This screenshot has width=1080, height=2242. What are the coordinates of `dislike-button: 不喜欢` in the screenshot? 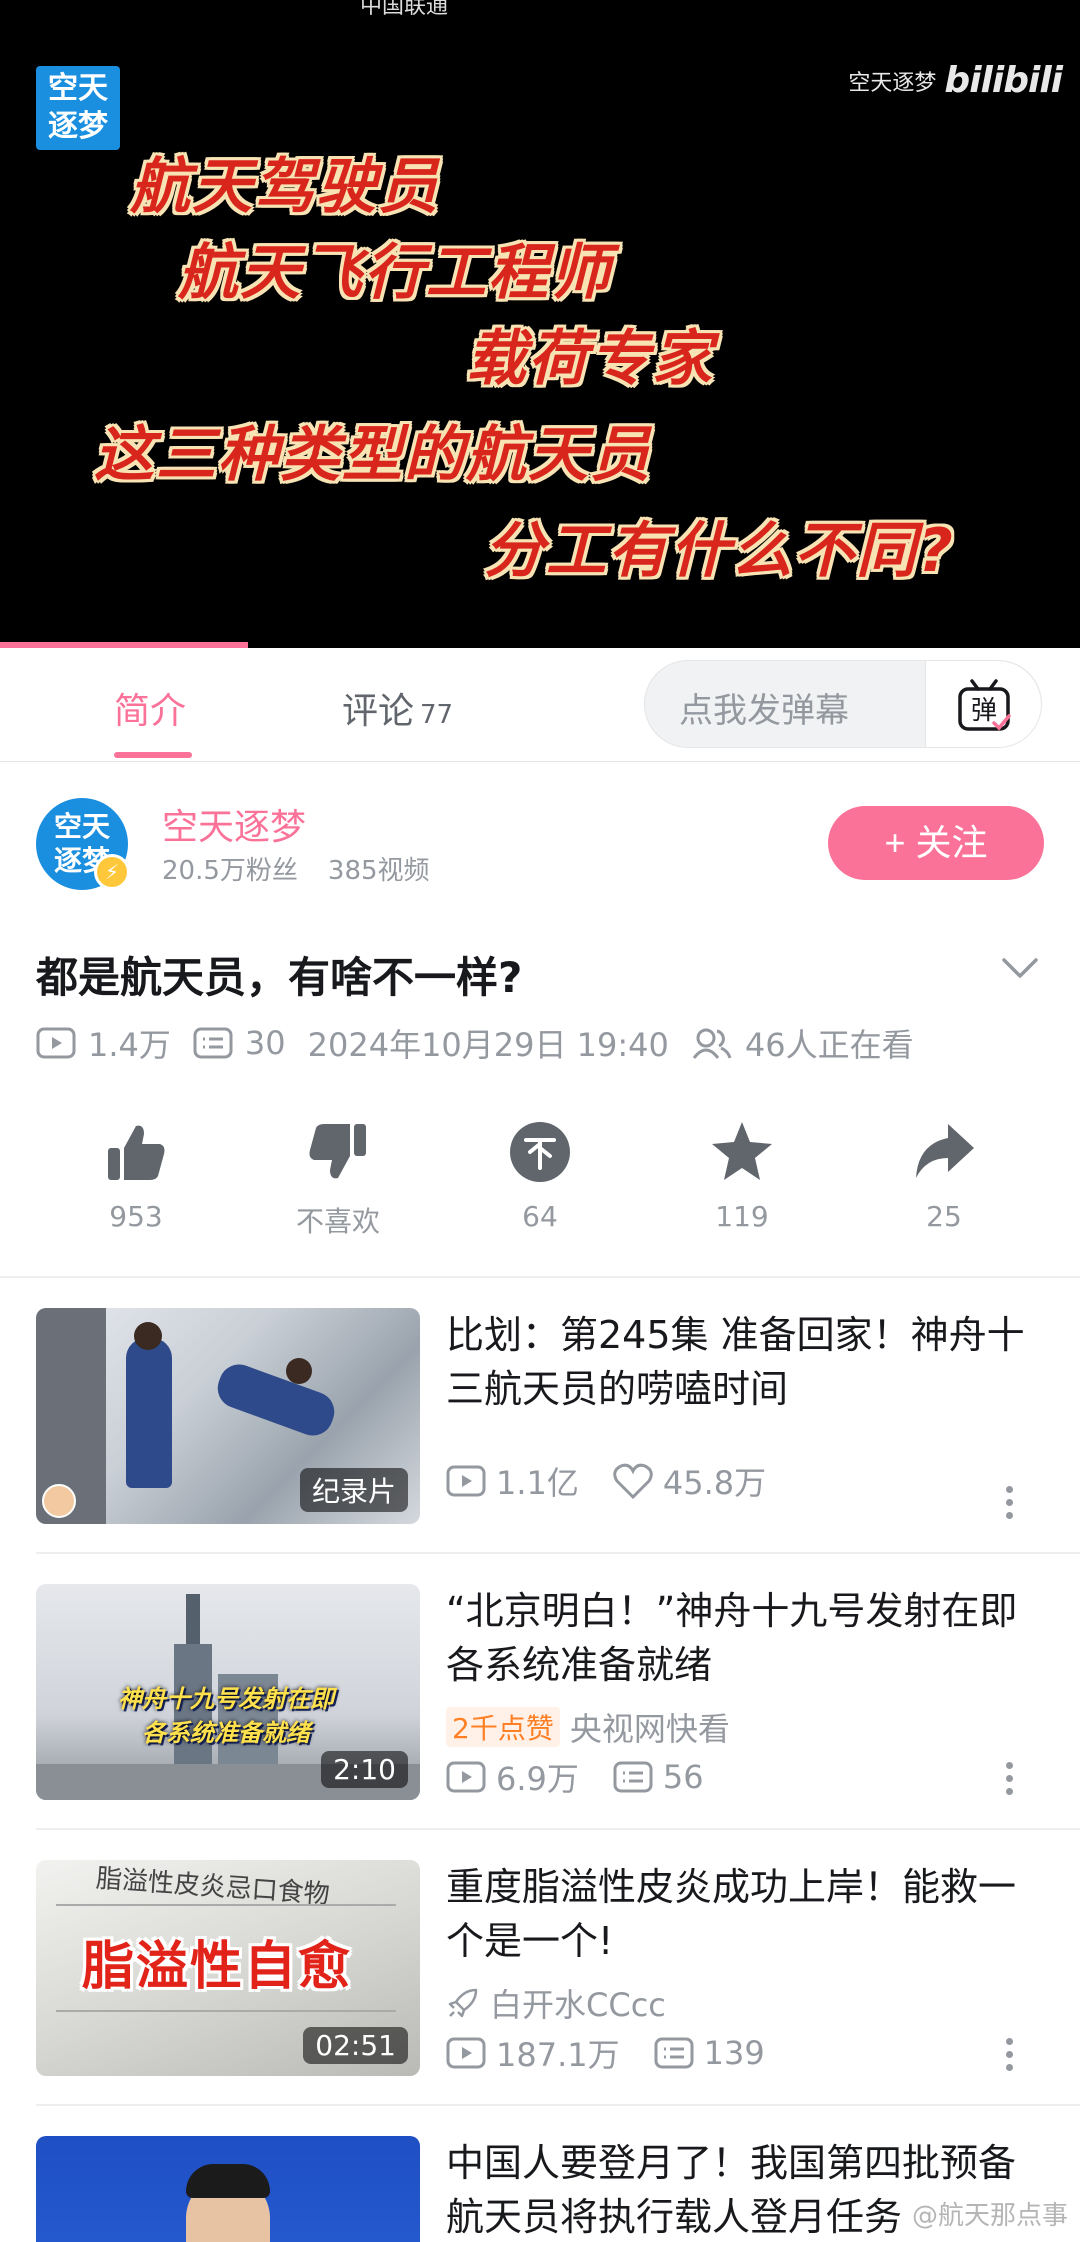 It's located at (338, 1180).